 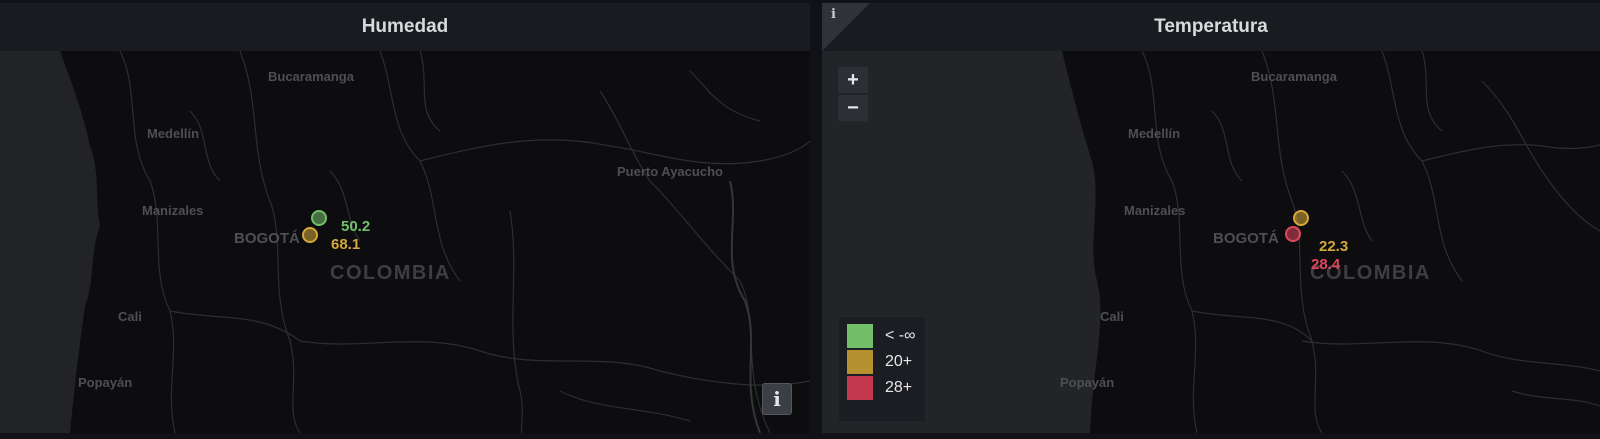 I want to click on zoom-out-button: −, so click(x=853, y=108).